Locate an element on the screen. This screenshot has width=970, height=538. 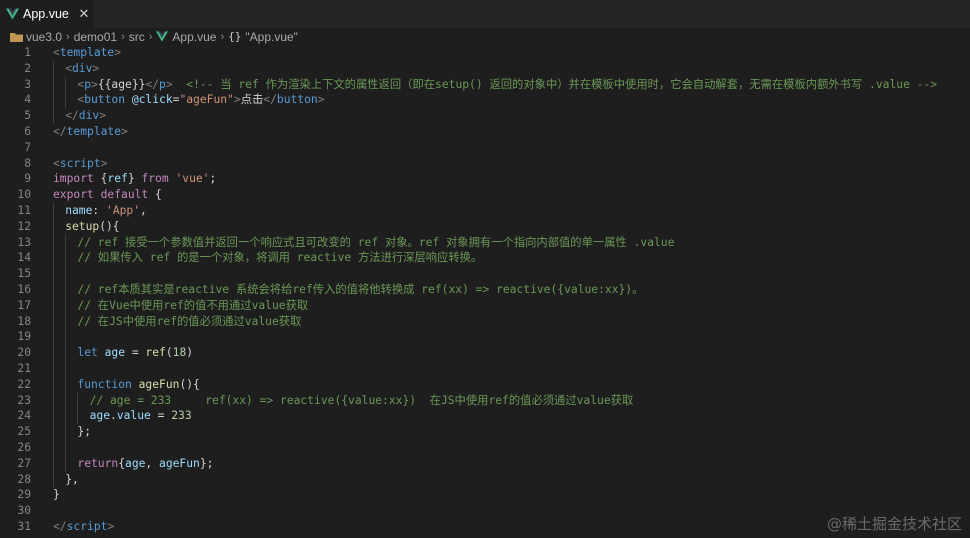
code-line: 31 </script> is located at coordinates (485, 527).